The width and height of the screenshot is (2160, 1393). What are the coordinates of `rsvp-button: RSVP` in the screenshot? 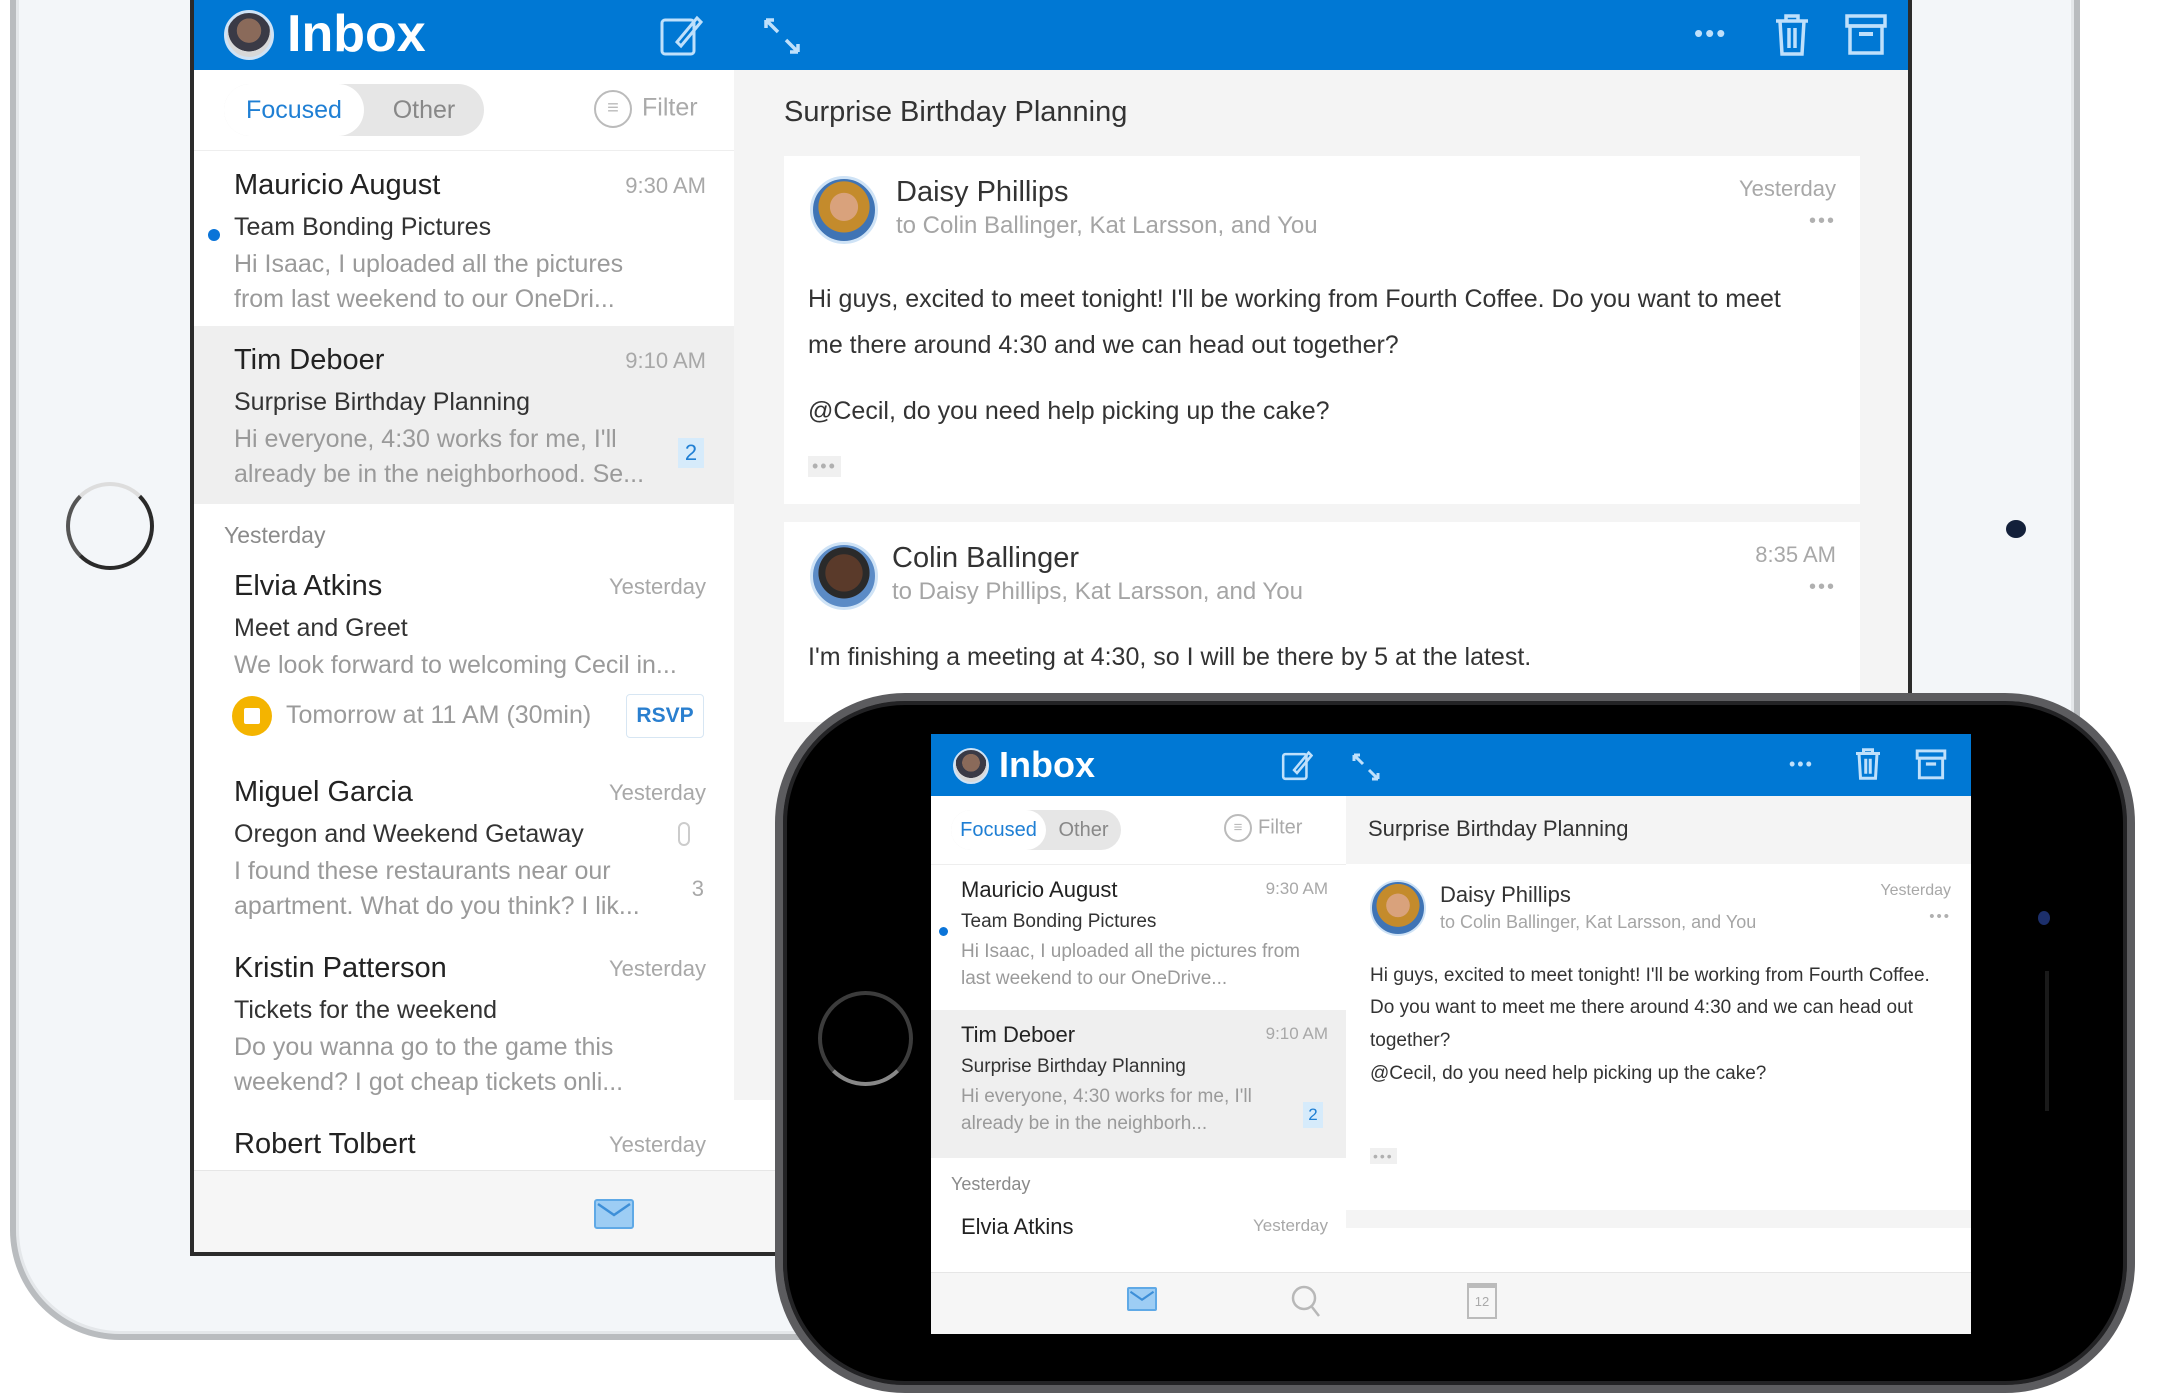 It's located at (665, 716).